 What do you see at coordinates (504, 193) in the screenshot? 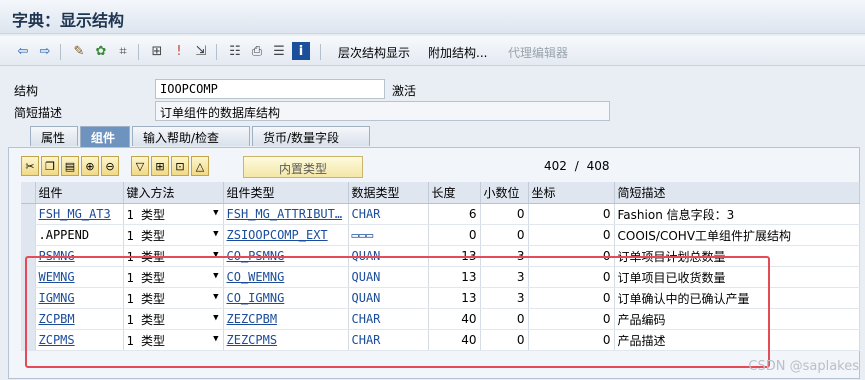
I see `column-header: 小数位` at bounding box center [504, 193].